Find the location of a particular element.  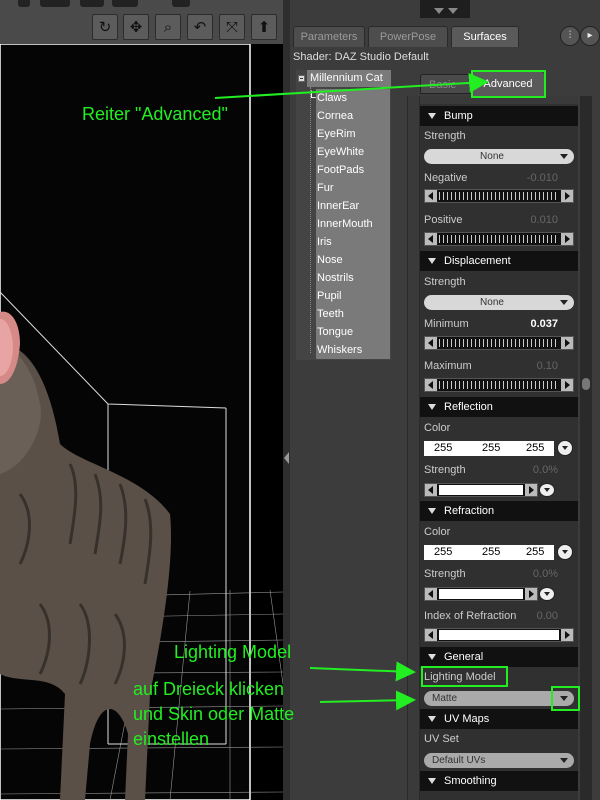

annotation-instruction-line: einstellen is located at coordinates (171, 739).